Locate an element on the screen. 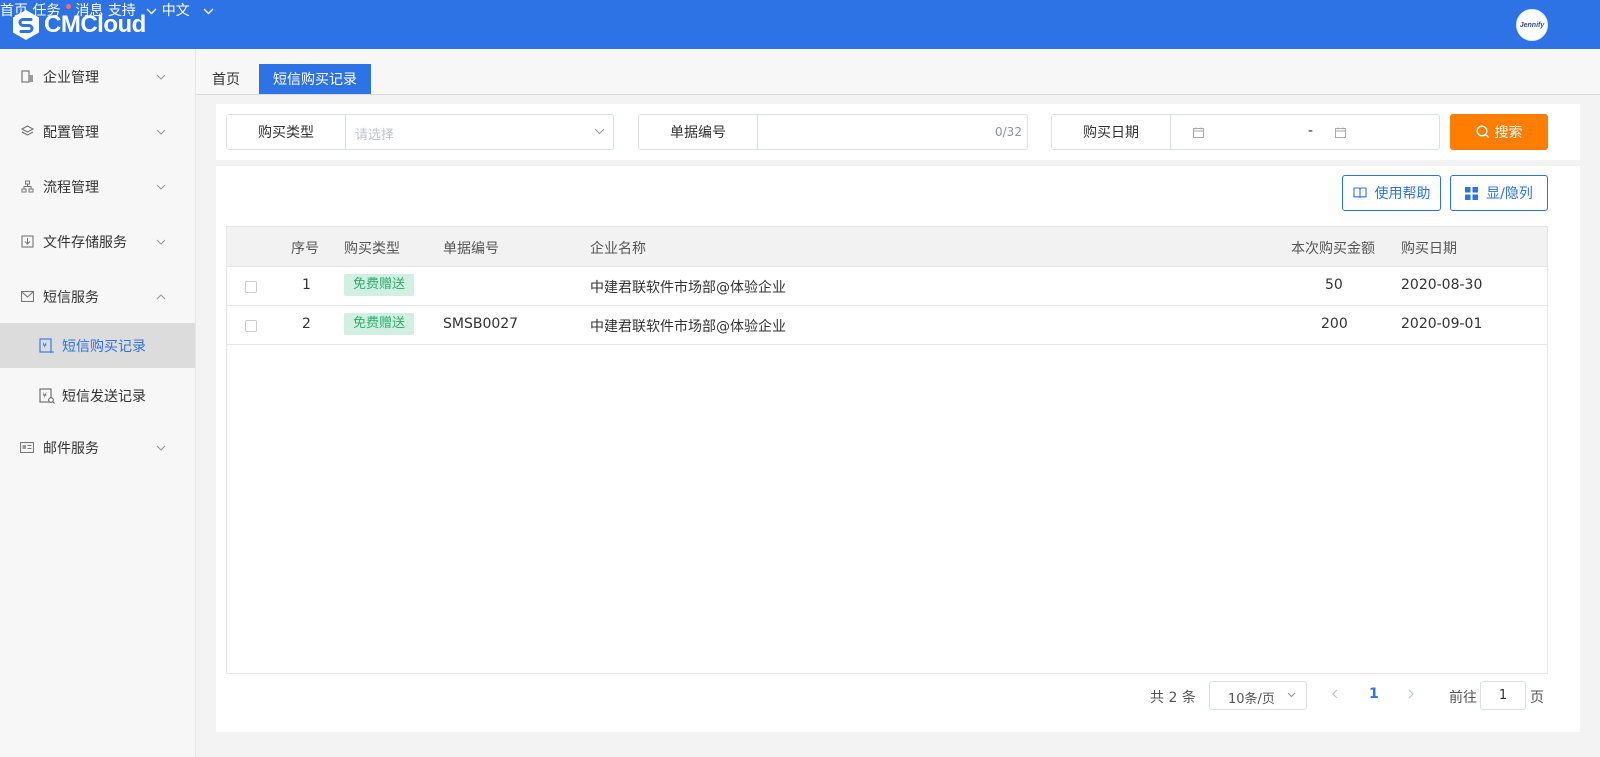 Image resolution: width=1600 pixels, height=757 pixels. prev-page-icon is located at coordinates (1335, 694).